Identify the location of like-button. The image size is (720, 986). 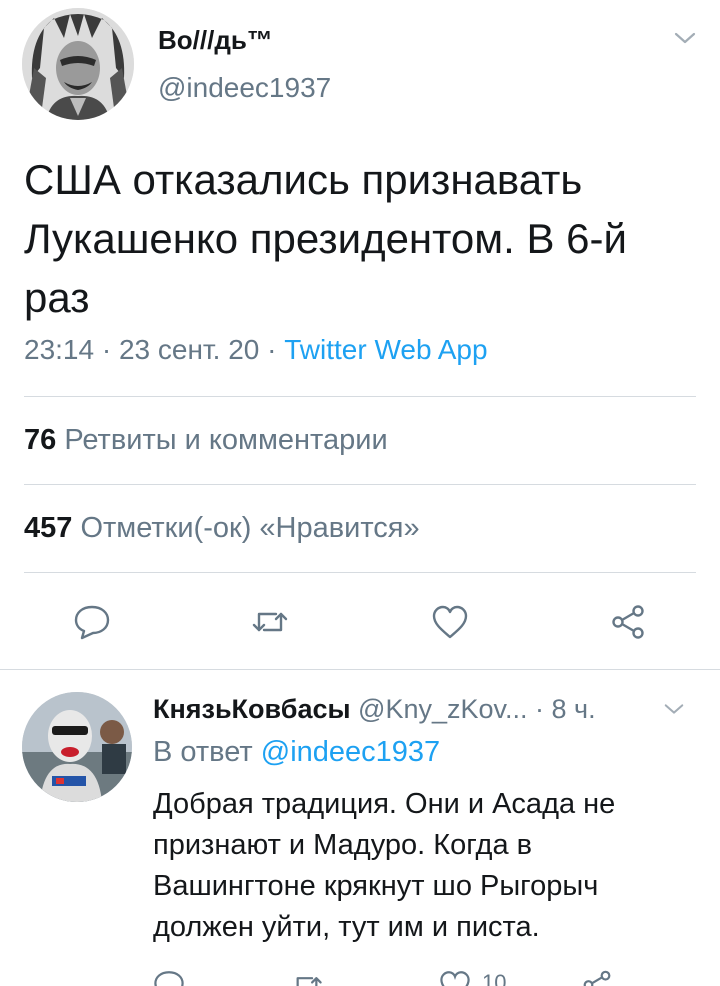
(450, 622).